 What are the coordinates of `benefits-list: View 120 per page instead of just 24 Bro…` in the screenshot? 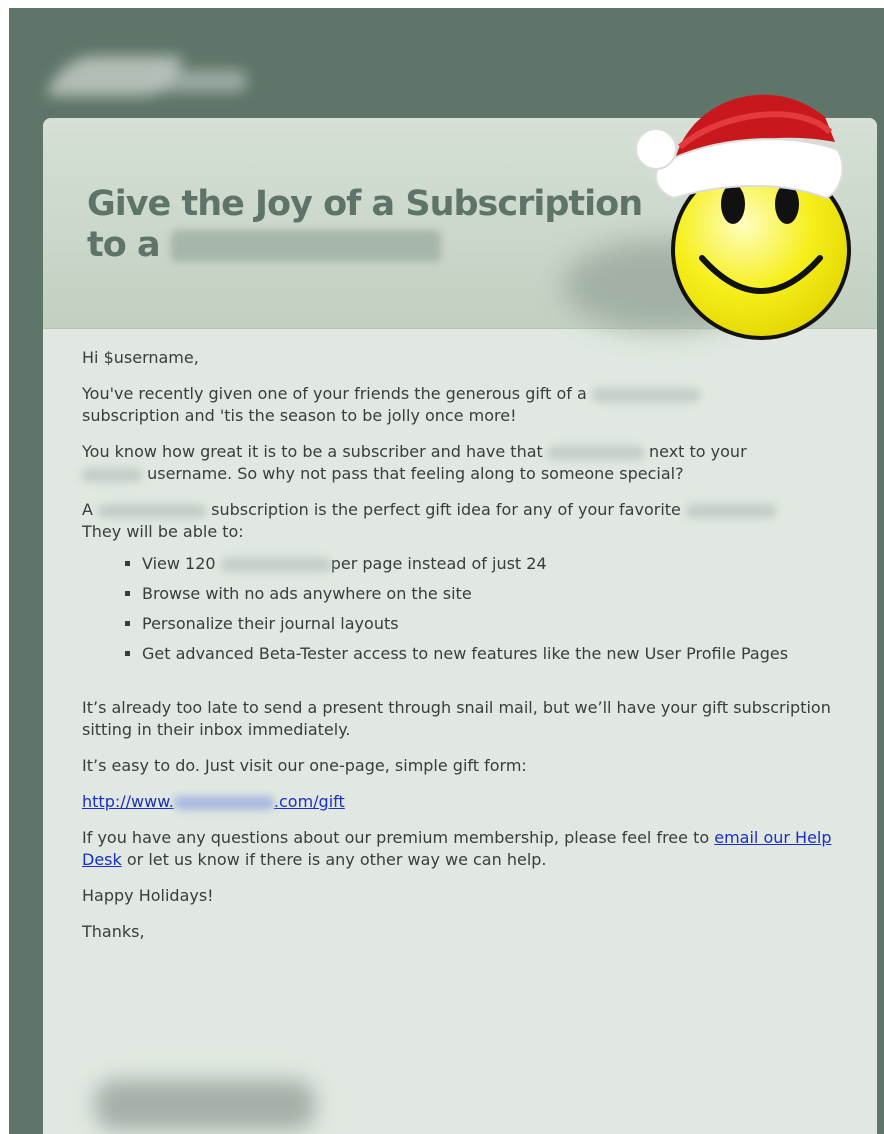 It's located at (457, 609).